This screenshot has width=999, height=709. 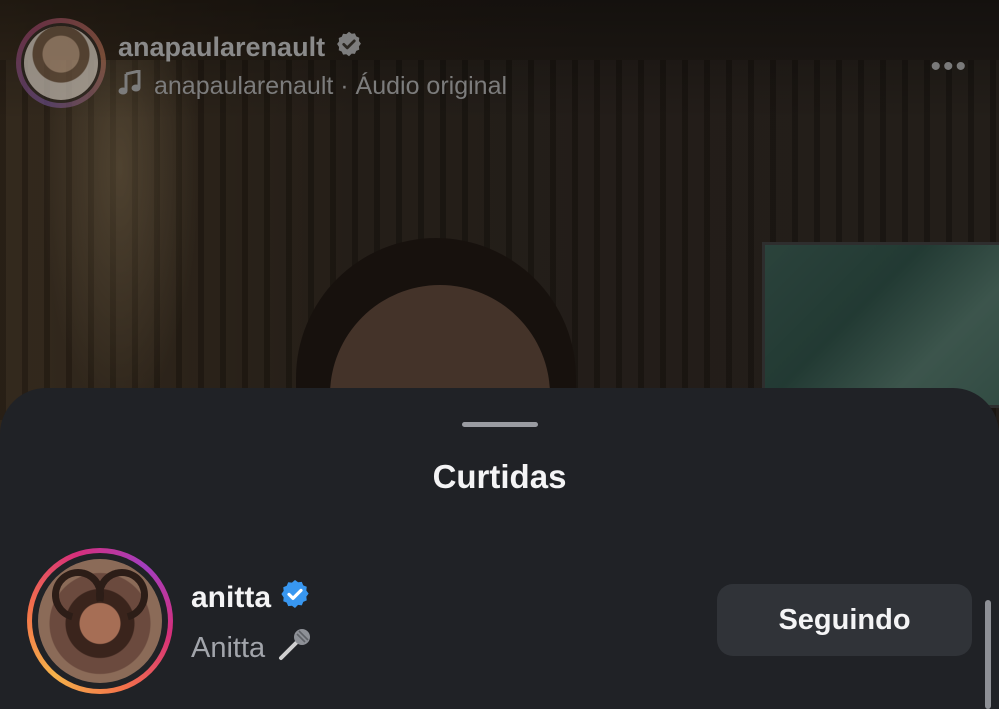 What do you see at coordinates (500, 424) in the screenshot?
I see `sheet-grabber` at bounding box center [500, 424].